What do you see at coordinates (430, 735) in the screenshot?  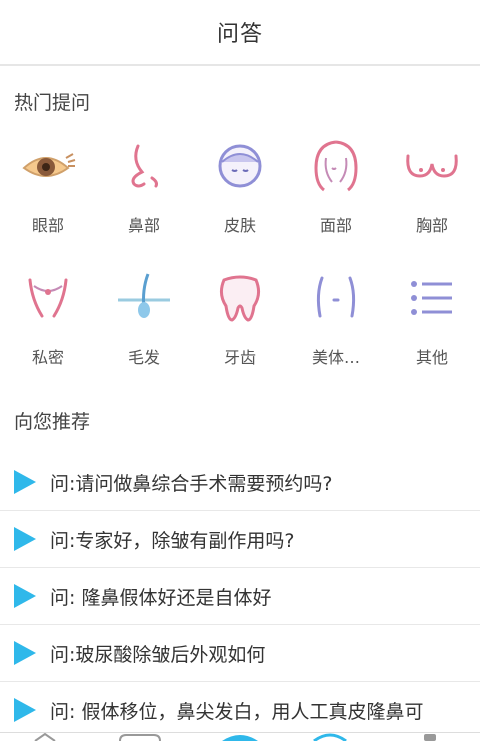 I see `profile-tab-icon` at bounding box center [430, 735].